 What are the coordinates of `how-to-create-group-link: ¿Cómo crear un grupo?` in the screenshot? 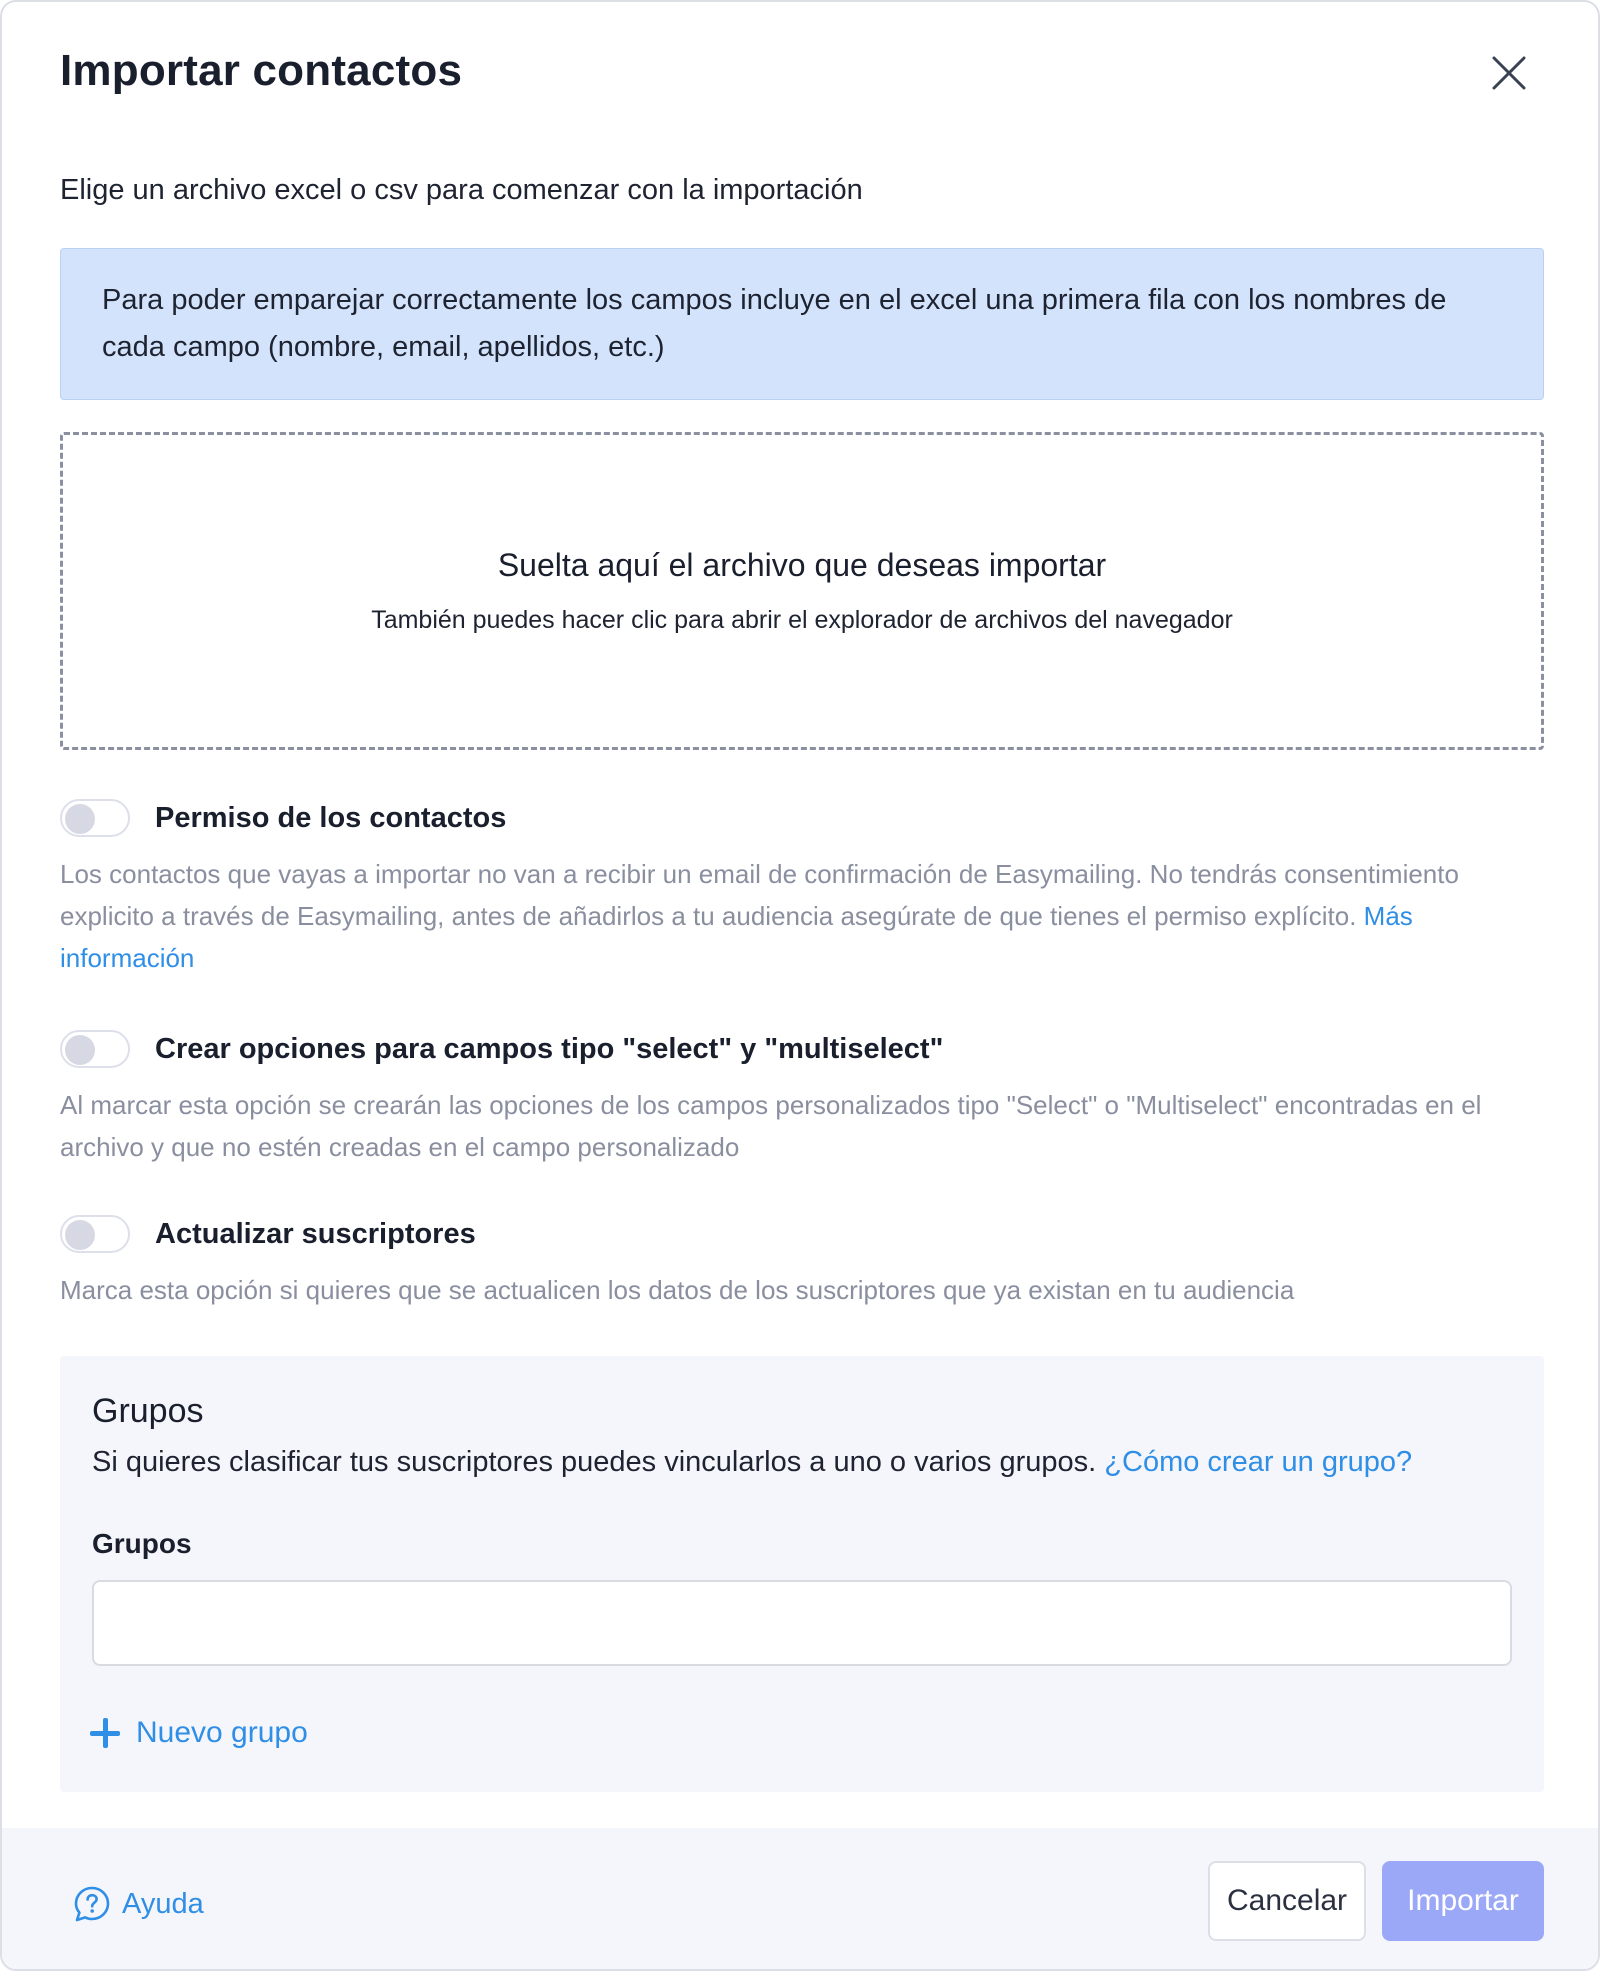 It's located at (1258, 1462).